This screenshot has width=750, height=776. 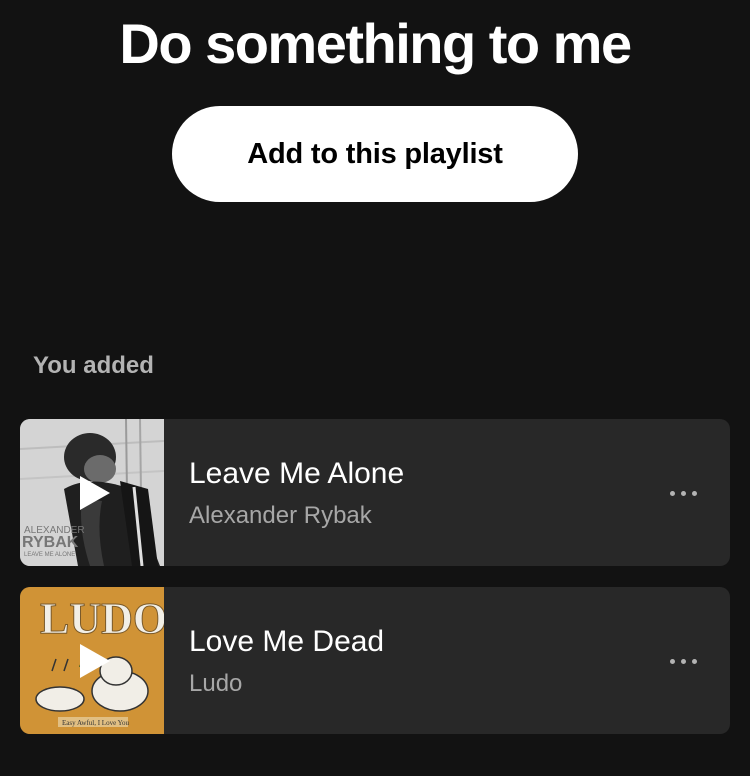 What do you see at coordinates (102, 618) in the screenshot?
I see `svg-text: LUDO` at bounding box center [102, 618].